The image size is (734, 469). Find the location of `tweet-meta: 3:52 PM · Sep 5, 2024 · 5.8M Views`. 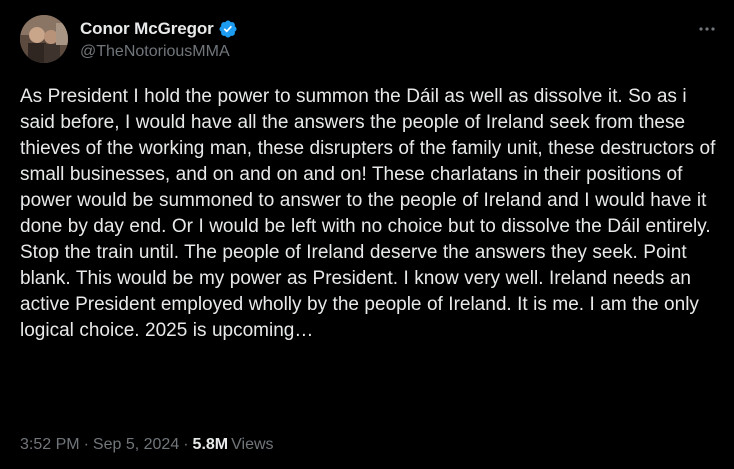

tweet-meta: 3:52 PM · Sep 5, 2024 · 5.8M Views is located at coordinates (147, 445).